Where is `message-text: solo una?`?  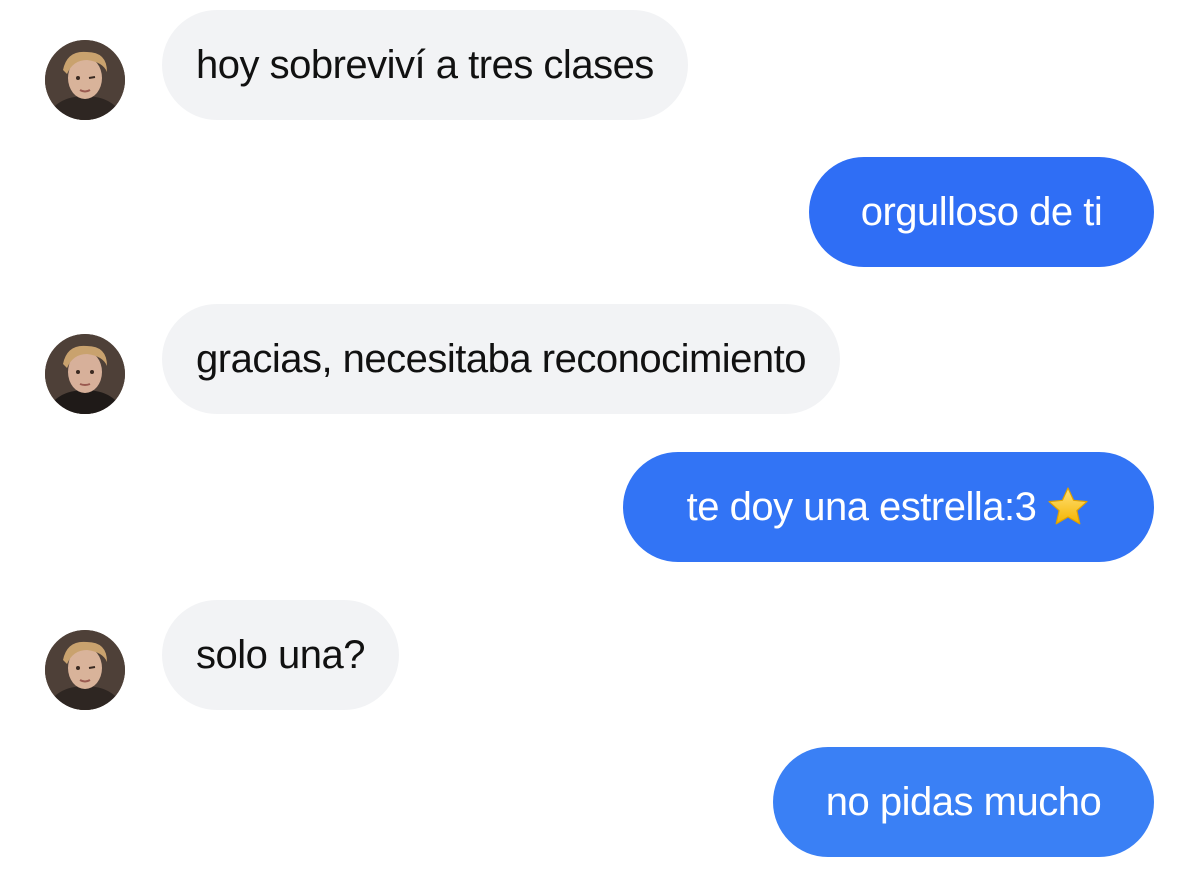
message-text: solo una? is located at coordinates (280, 654).